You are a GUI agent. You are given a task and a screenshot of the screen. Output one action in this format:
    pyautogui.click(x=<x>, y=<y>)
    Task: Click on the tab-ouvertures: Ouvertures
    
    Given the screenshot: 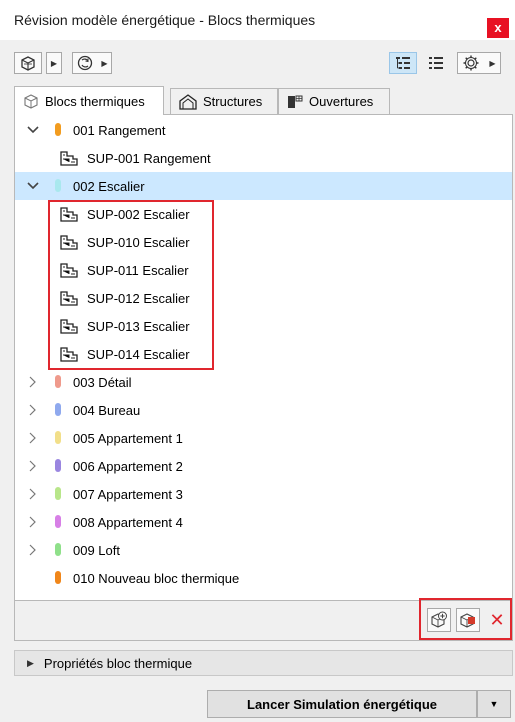 What is the action you would take?
    pyautogui.click(x=334, y=101)
    